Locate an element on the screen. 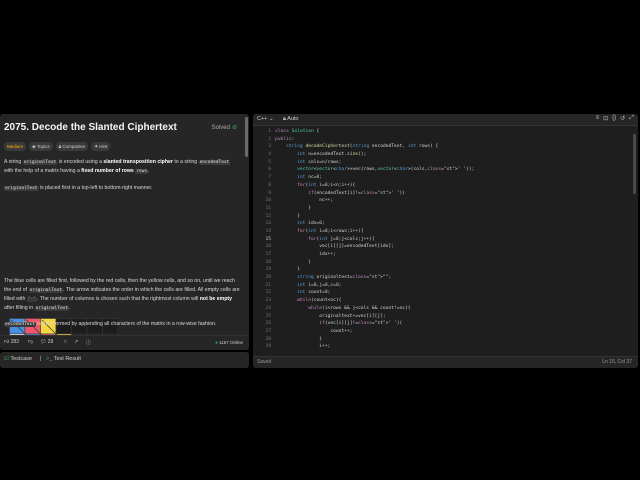  mode-label: Auto is located at coordinates (293, 119).